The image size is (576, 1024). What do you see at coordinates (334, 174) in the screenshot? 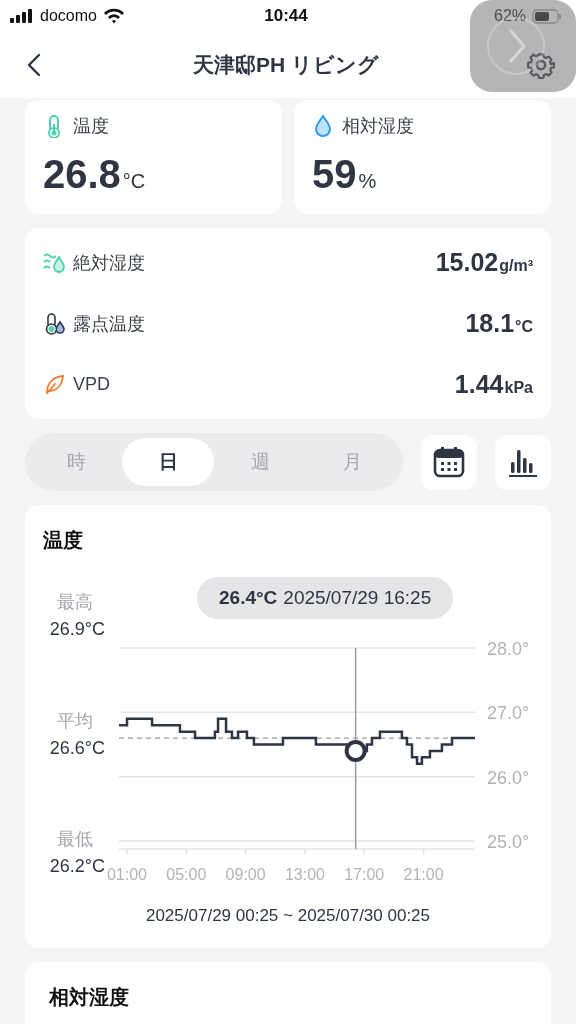
I see `reading-value: 59` at bounding box center [334, 174].